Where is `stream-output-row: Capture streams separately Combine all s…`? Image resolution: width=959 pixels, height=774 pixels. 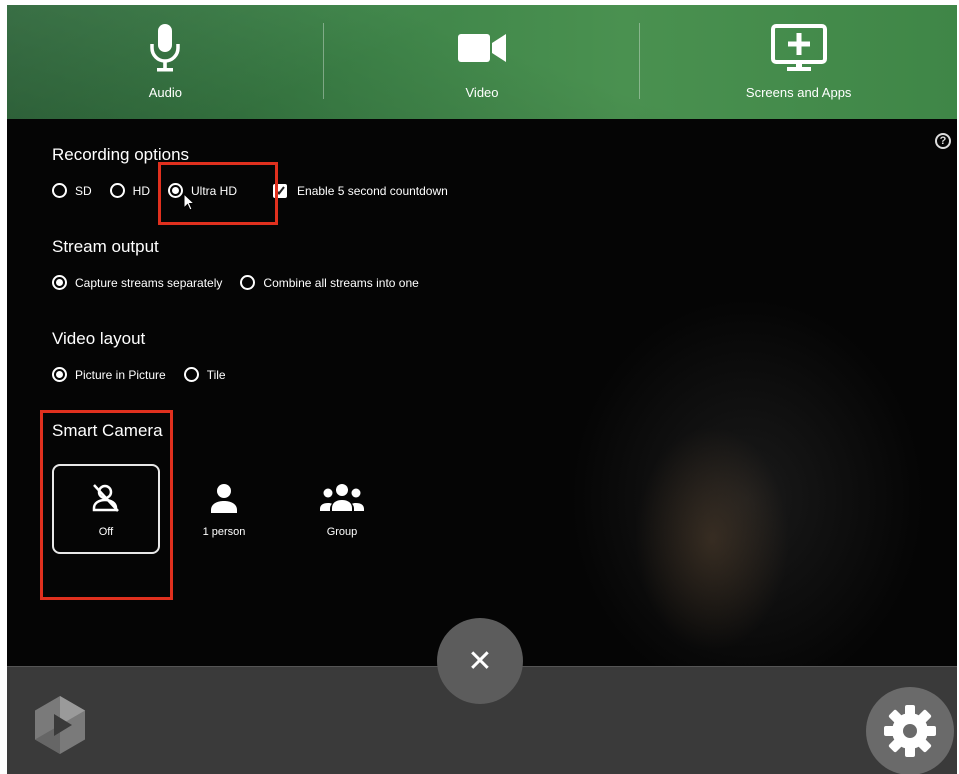 stream-output-row: Capture streams separately Combine all s… is located at coordinates (244, 282).